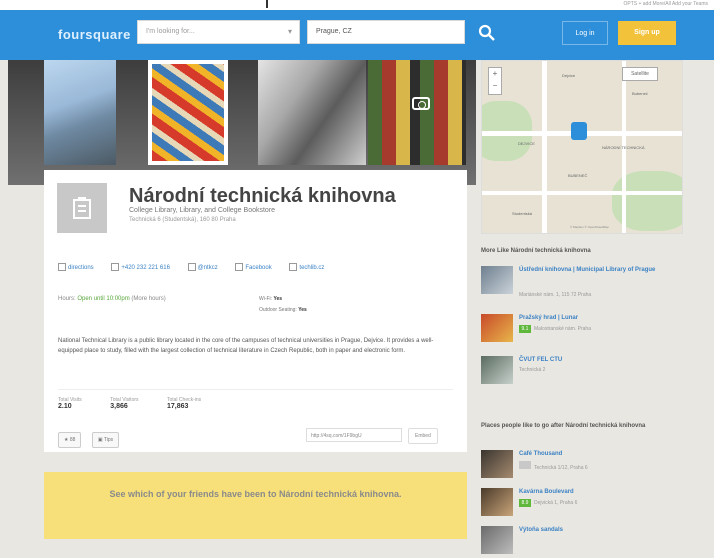 The height and width of the screenshot is (558, 714). Describe the element at coordinates (640, 93) in the screenshot. I see `map-label: Bubeneč` at that location.